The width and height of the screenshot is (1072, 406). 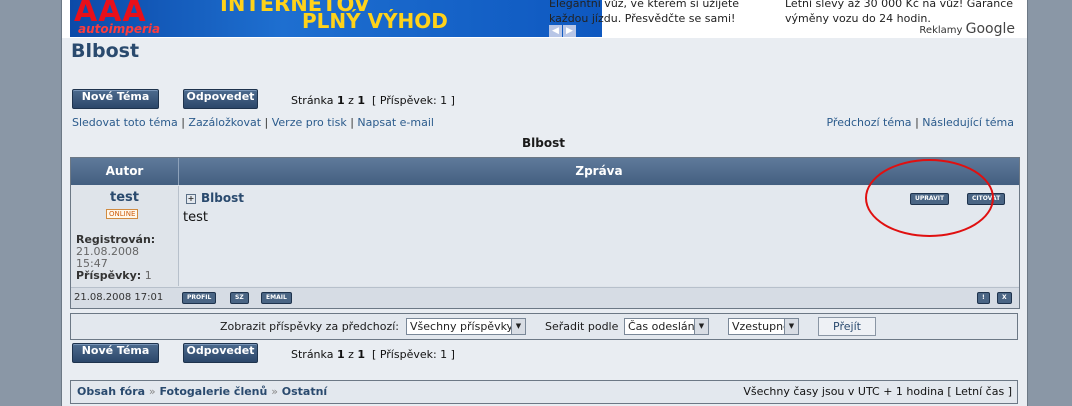 What do you see at coordinates (545, 297) in the screenshot?
I see `post-footer: 21.08.2008 17:01 PROFIL SZ EMAIL ! X` at bounding box center [545, 297].